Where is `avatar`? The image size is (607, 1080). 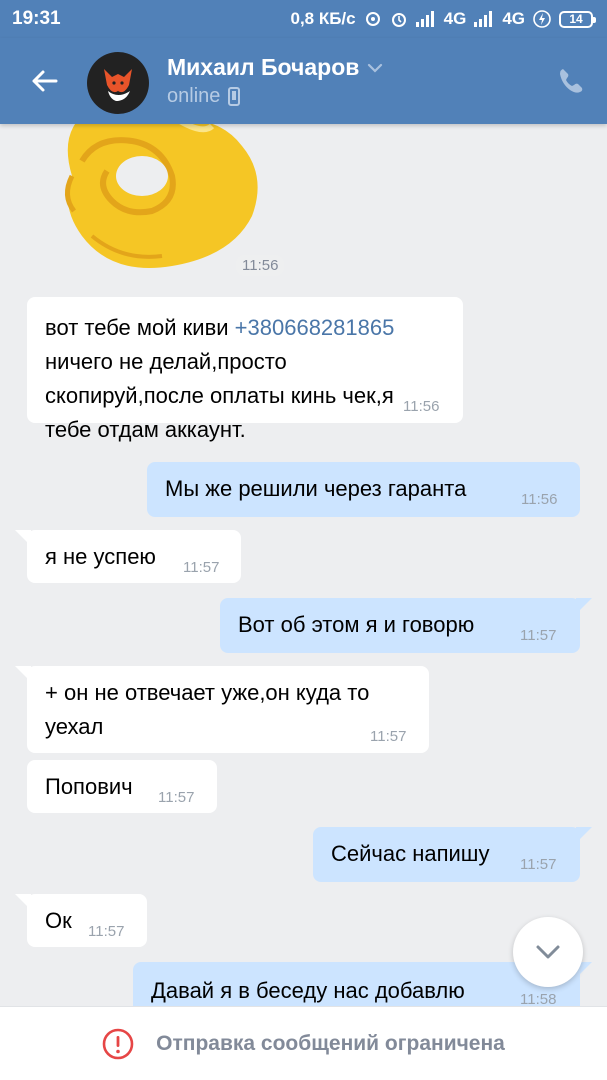 avatar is located at coordinates (118, 83).